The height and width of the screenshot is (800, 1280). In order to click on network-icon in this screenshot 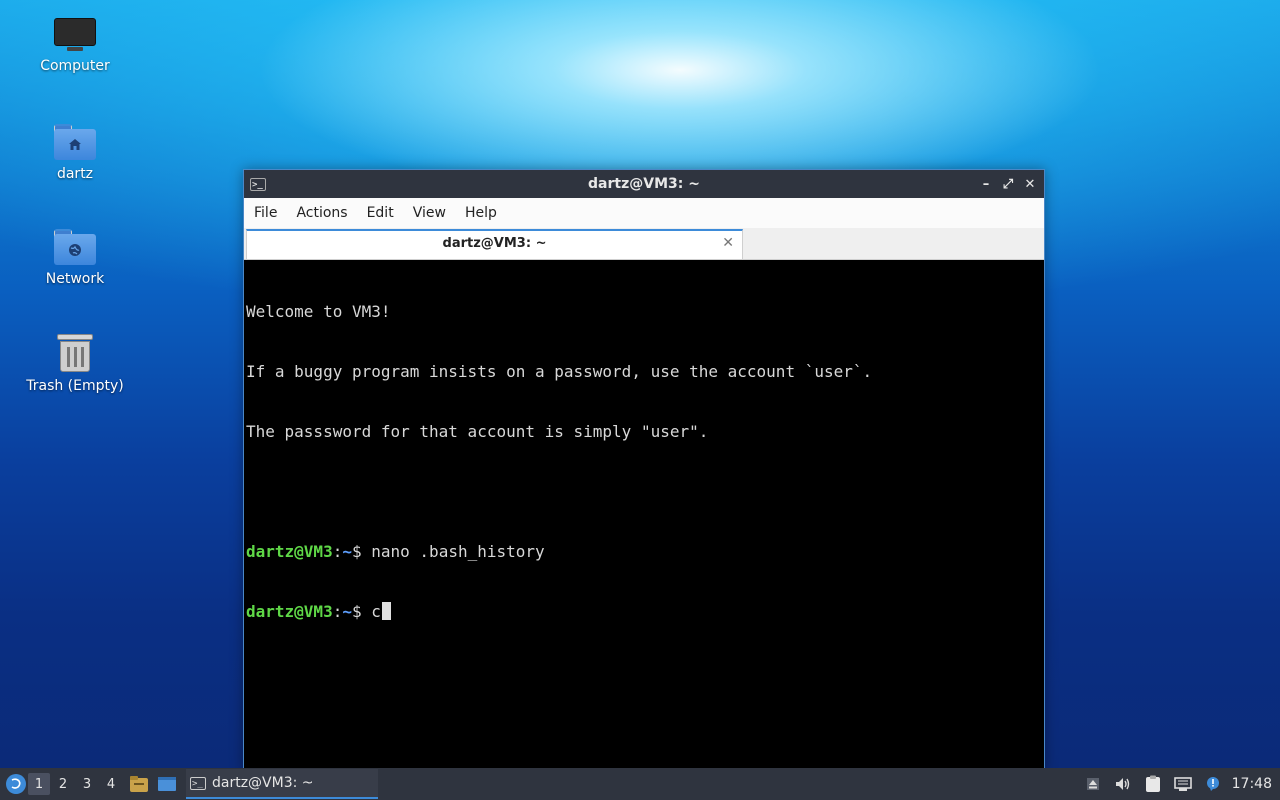, I will do `click(1183, 784)`.